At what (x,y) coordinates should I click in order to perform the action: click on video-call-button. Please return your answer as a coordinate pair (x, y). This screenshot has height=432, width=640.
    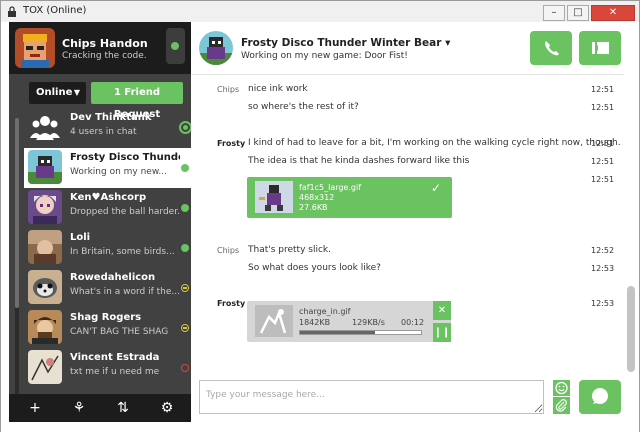
    Looking at the image, I should click on (600, 48).